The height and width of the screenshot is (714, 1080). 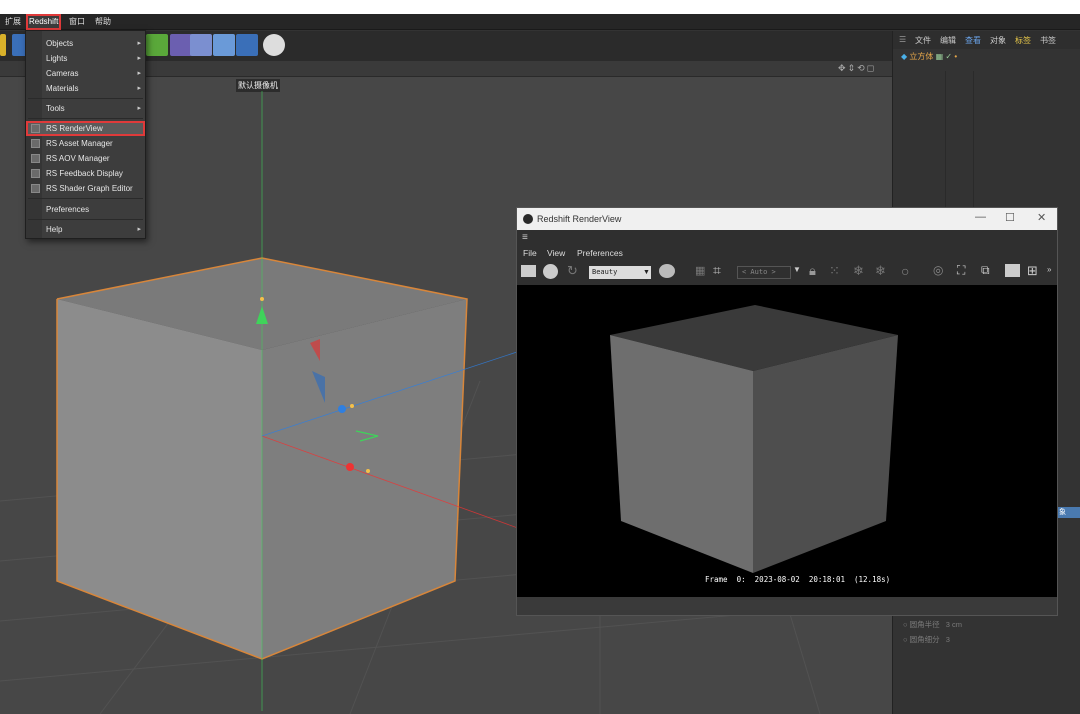 What do you see at coordinates (905, 271) in the screenshot?
I see `circle-icon: ○` at bounding box center [905, 271].